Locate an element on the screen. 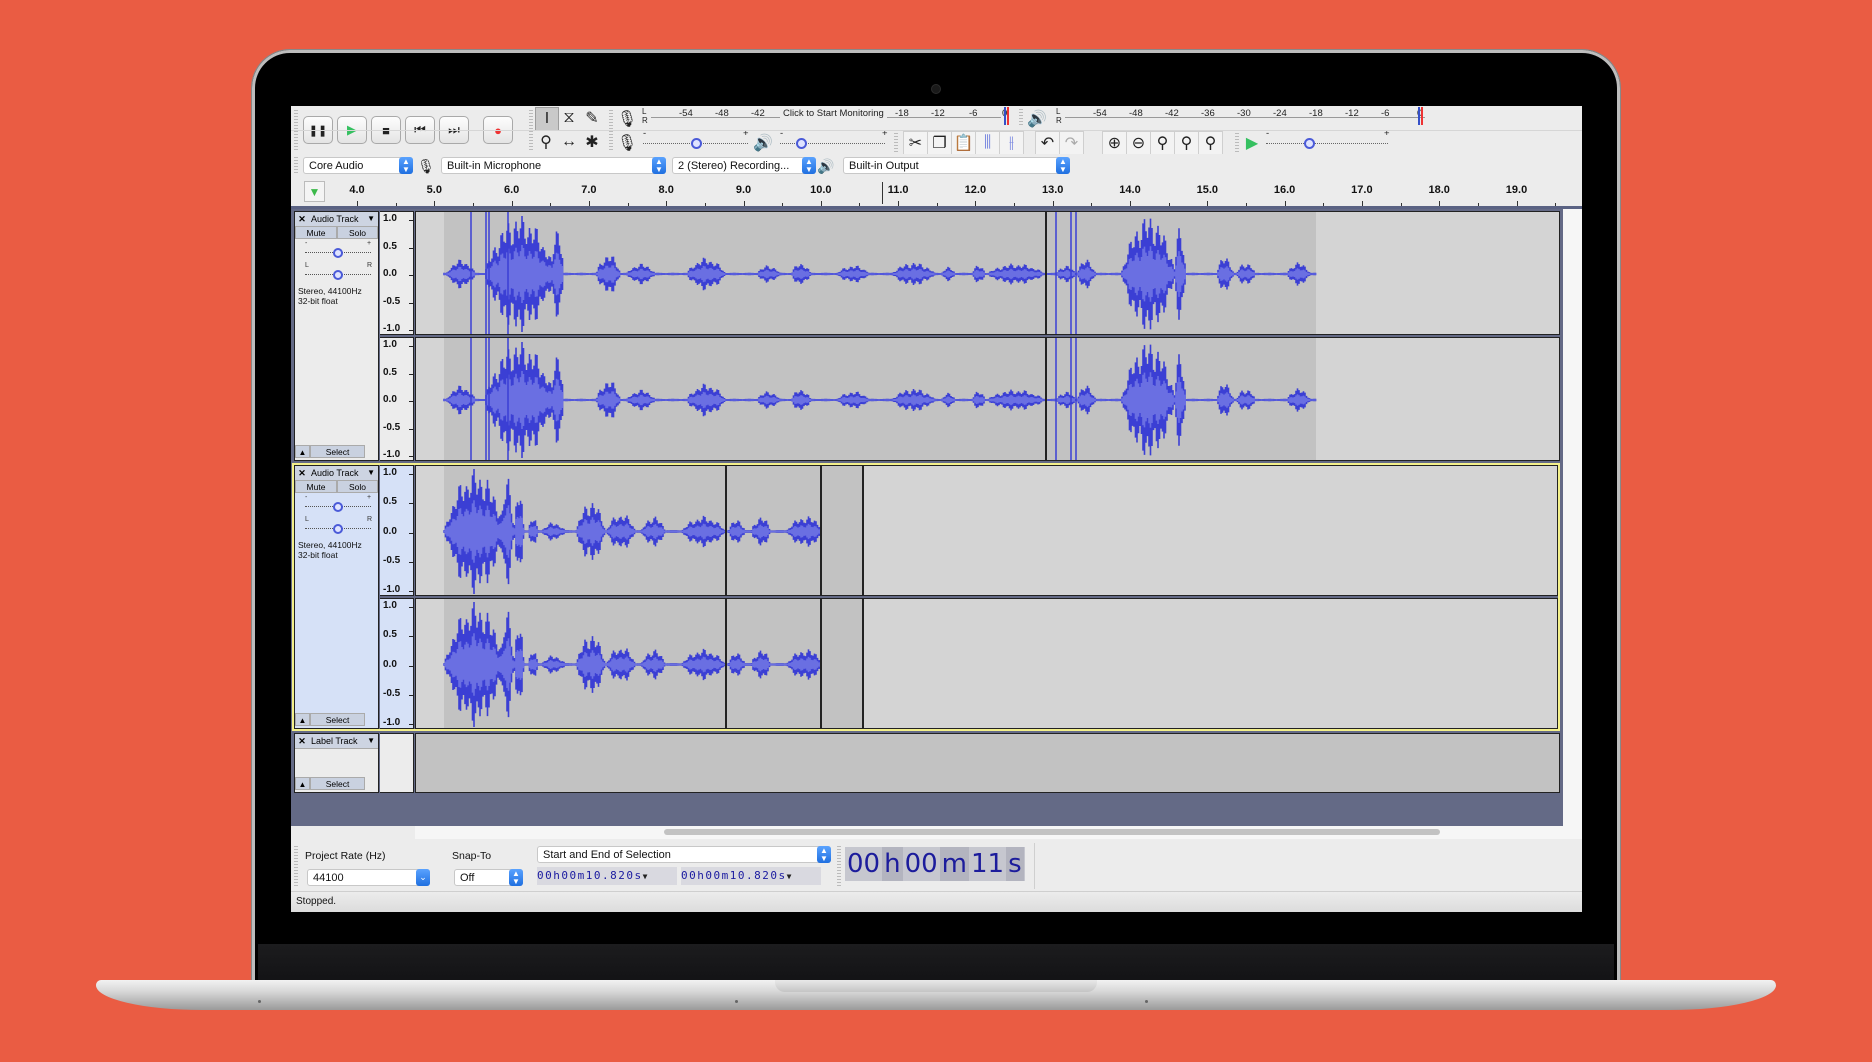  rec-meter-prompt: Click to Start Monitoring is located at coordinates (833, 113).